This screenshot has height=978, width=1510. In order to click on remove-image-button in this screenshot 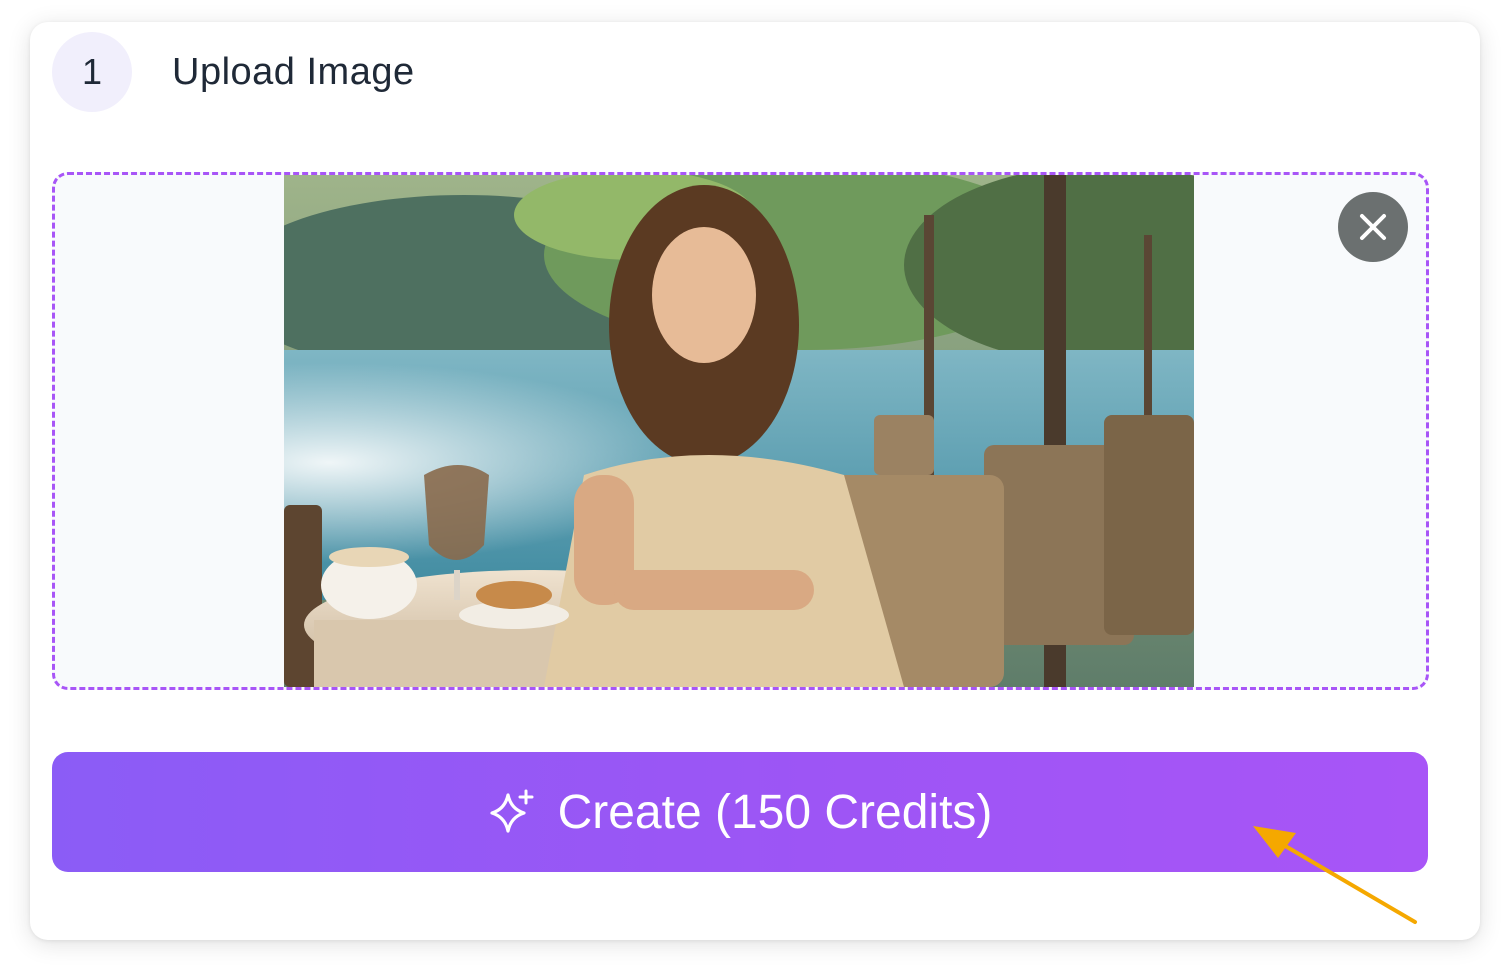, I will do `click(1373, 227)`.